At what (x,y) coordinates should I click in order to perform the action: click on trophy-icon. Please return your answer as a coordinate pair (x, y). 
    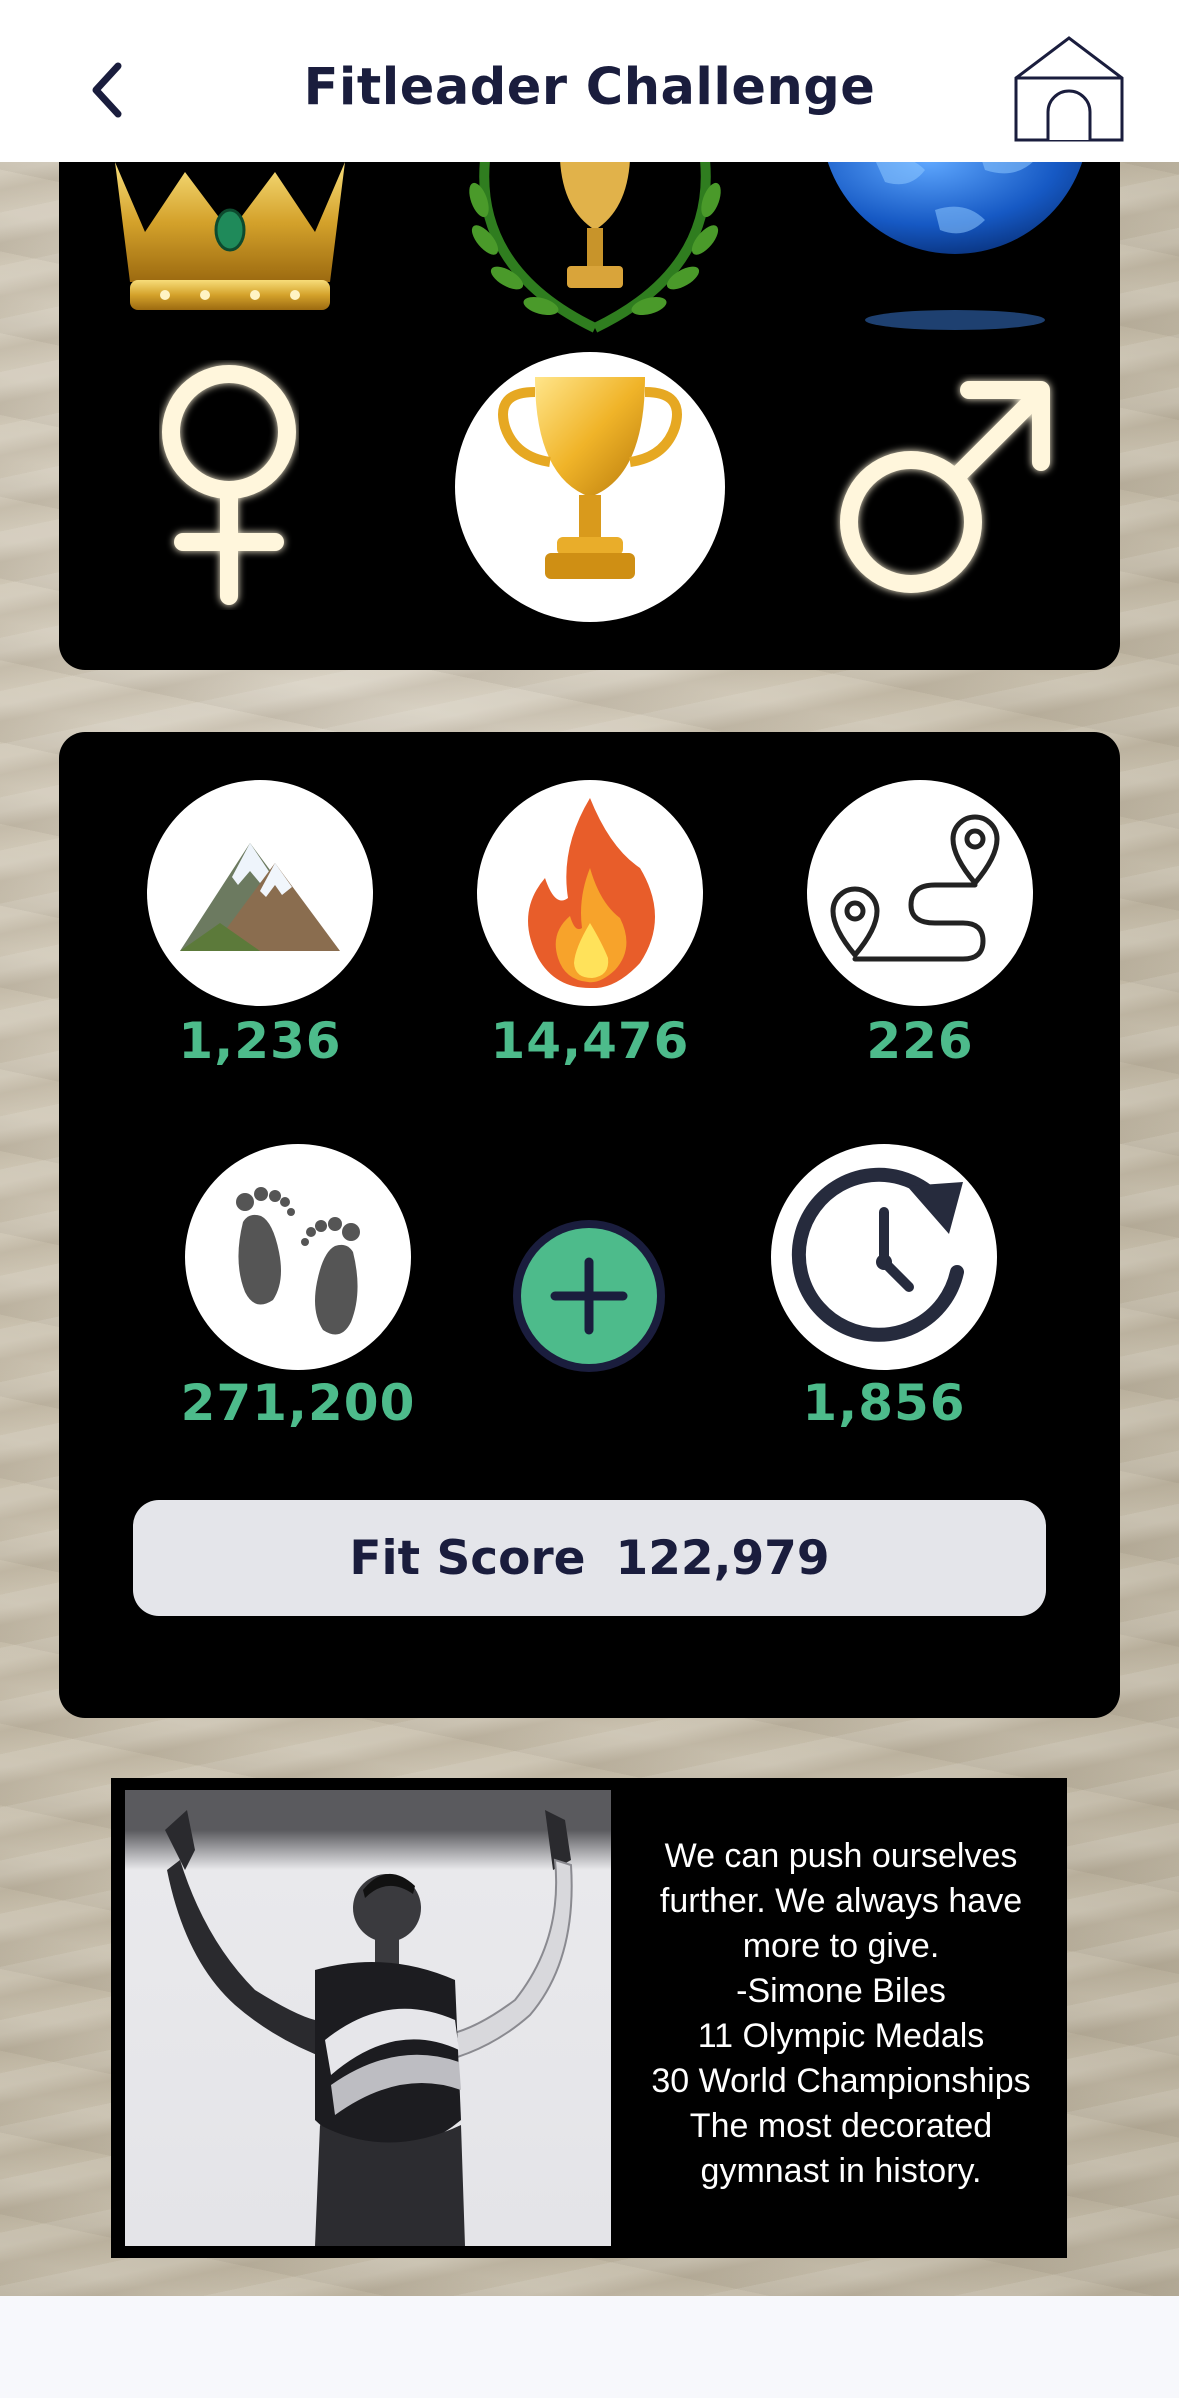
    Looking at the image, I should click on (590, 478).